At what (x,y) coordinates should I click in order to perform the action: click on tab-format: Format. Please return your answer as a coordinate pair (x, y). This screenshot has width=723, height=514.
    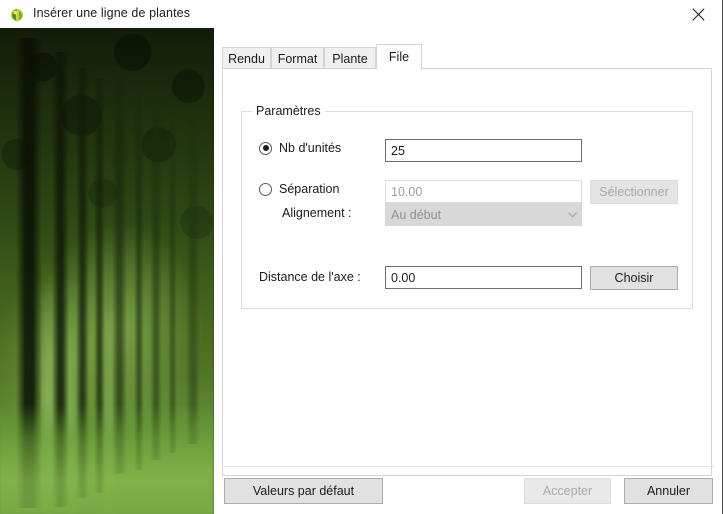
    Looking at the image, I should click on (297, 58).